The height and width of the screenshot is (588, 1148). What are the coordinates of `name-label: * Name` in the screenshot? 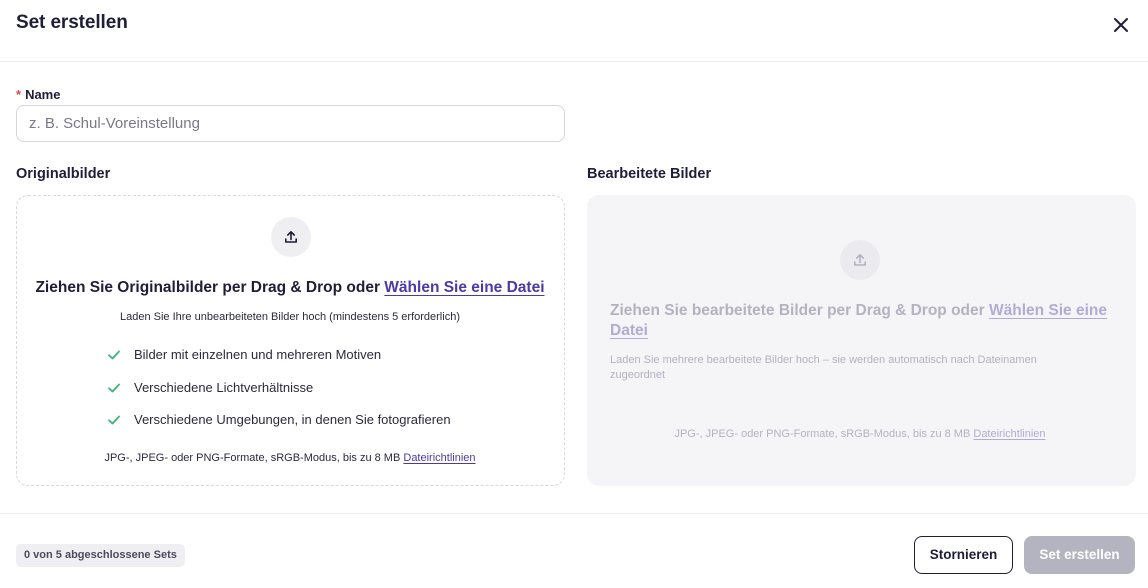 It's located at (38, 94).